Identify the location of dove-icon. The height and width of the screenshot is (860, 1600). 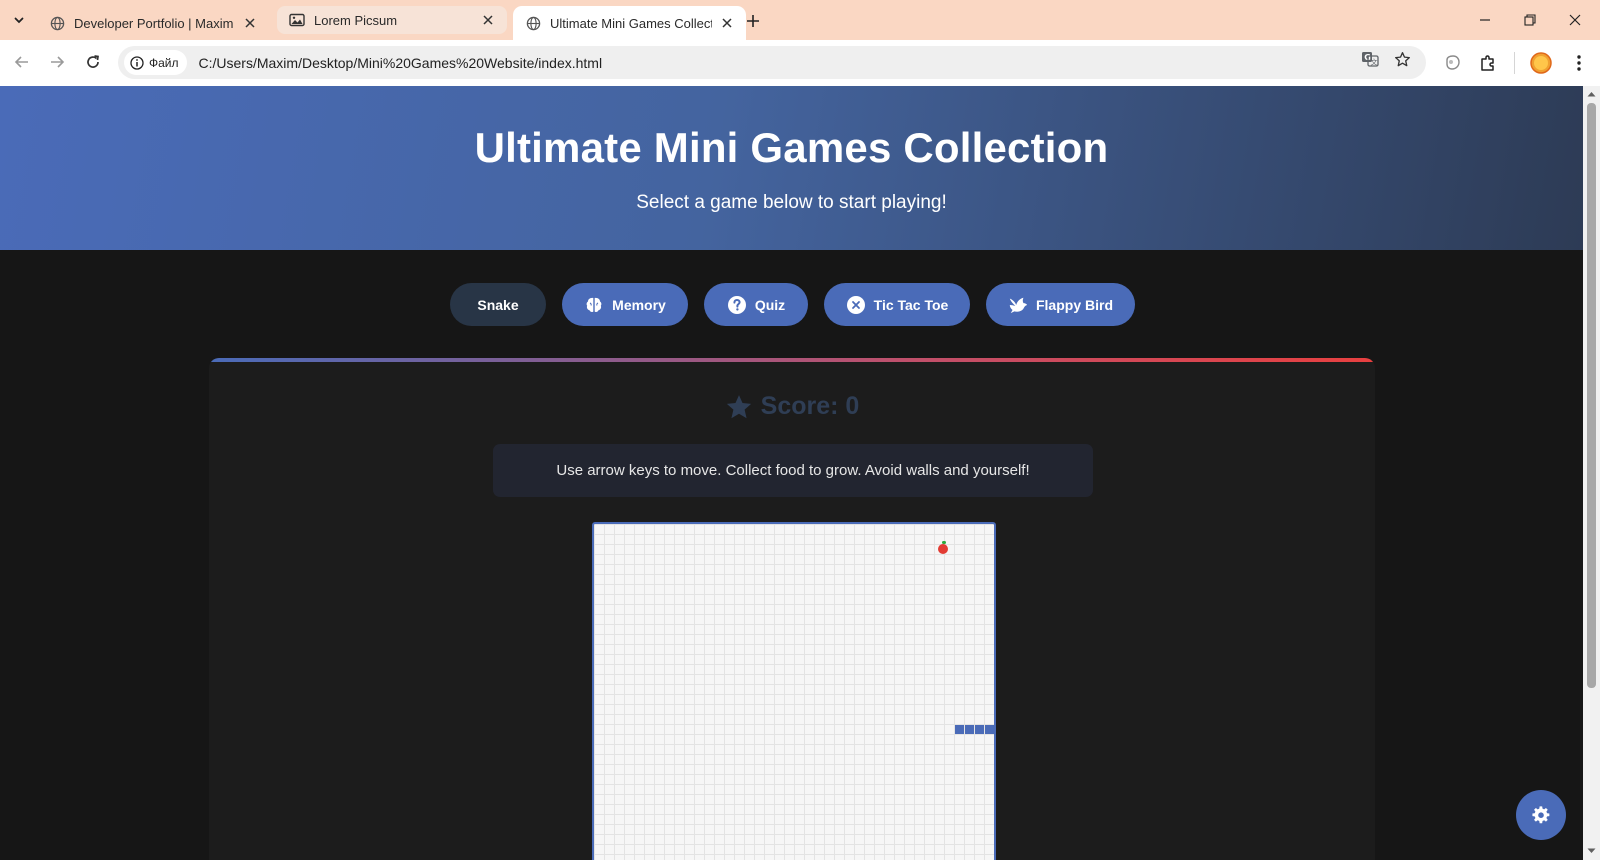
(1018, 305).